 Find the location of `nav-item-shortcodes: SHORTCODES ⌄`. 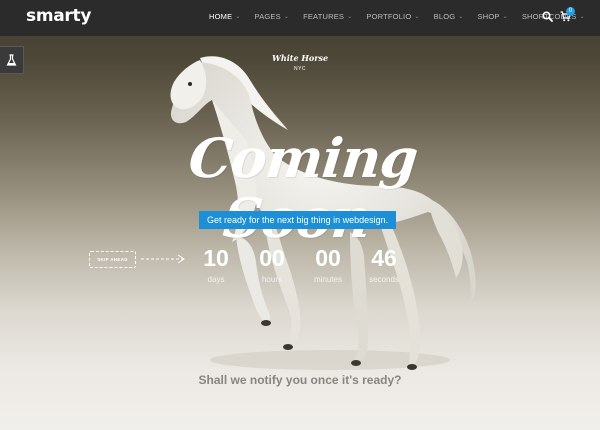

nav-item-shortcodes: SHORTCODES ⌄ is located at coordinates (553, 16).